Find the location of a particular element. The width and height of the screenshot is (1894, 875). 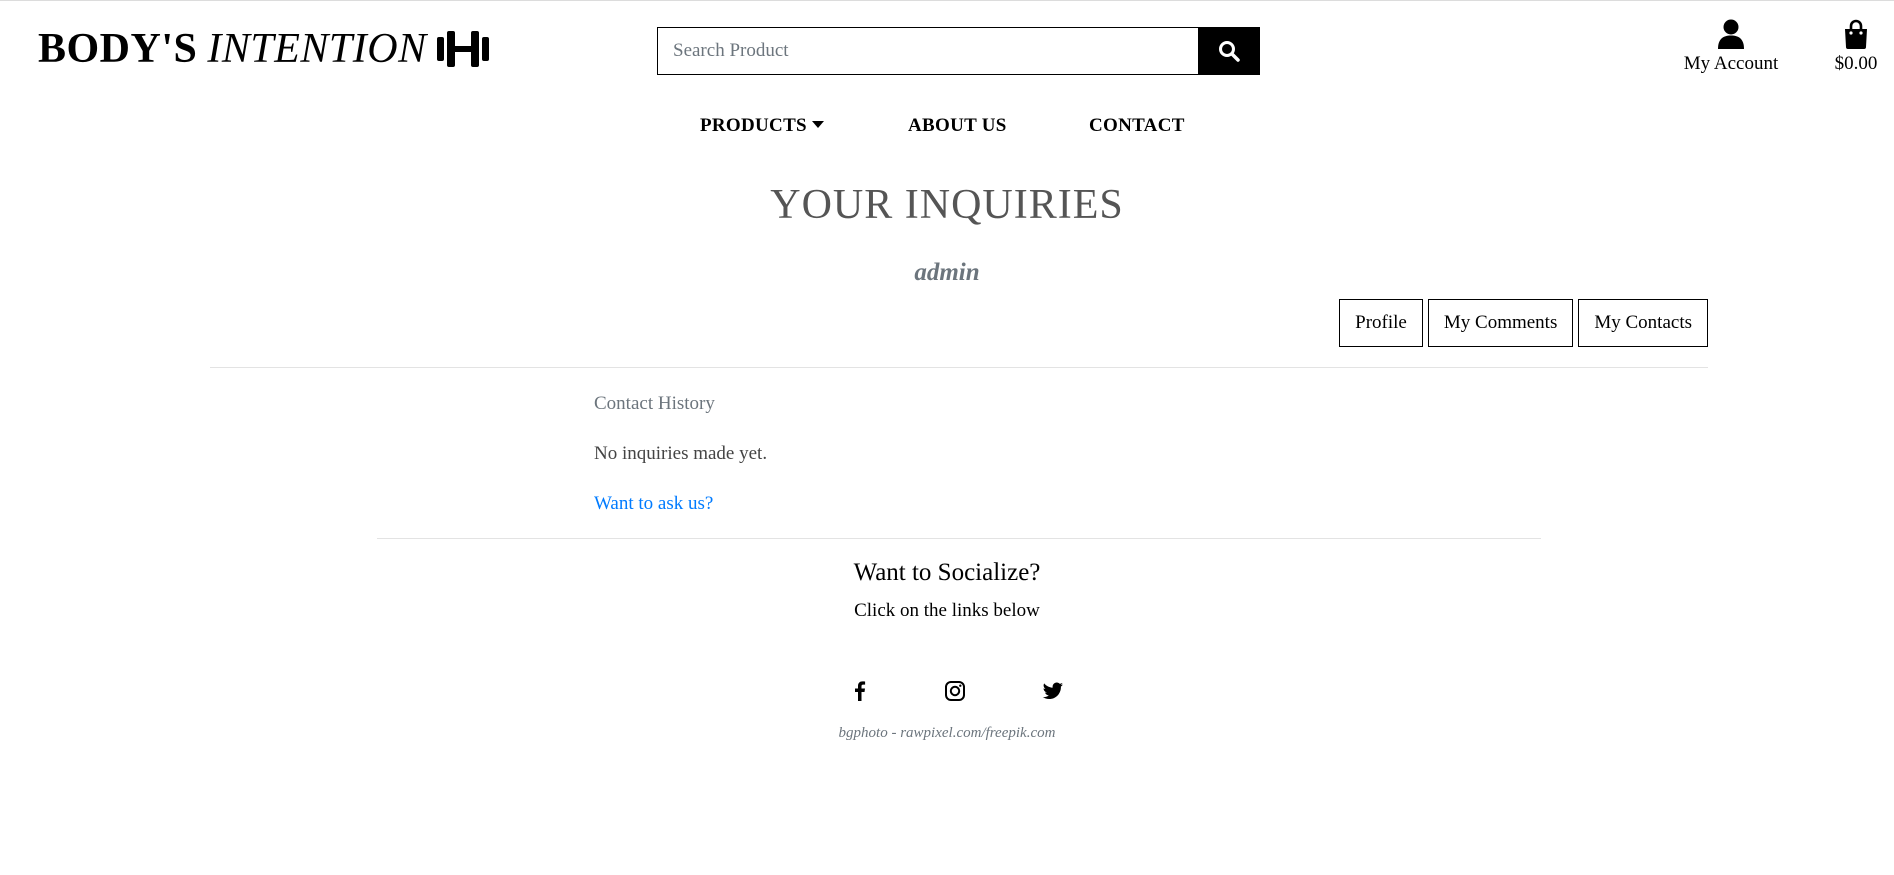

search-icon is located at coordinates (1229, 51).